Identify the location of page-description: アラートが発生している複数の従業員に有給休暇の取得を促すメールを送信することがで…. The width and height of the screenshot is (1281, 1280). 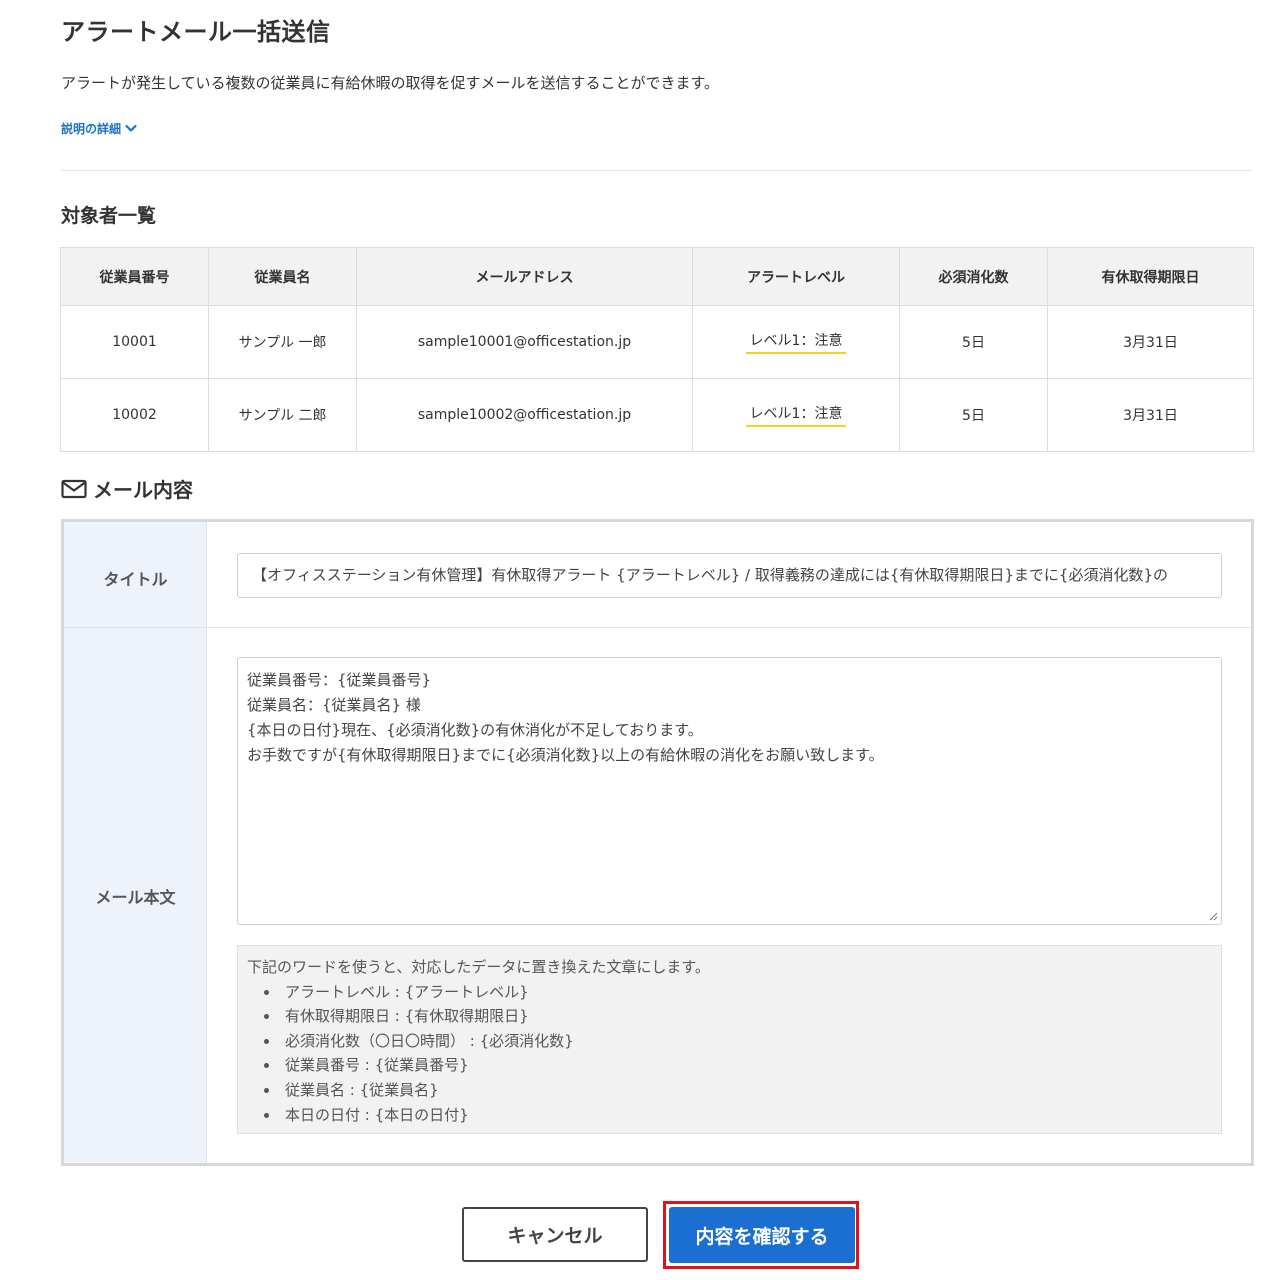
(390, 83).